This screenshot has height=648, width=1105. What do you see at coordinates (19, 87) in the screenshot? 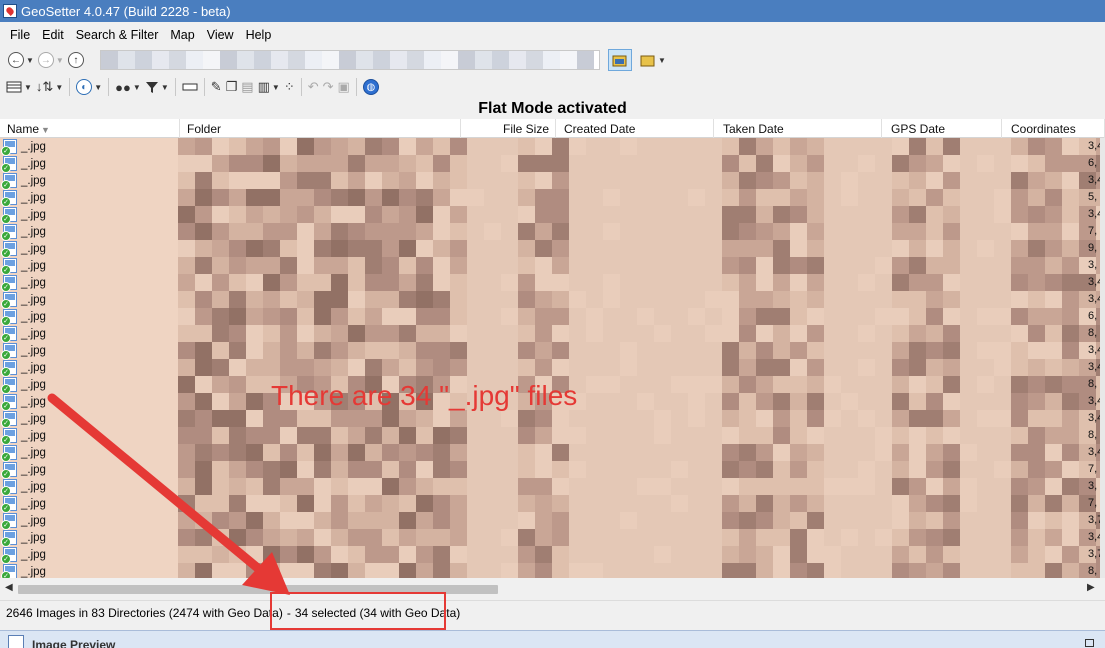
I see `view-mode-button: ▼` at bounding box center [19, 87].